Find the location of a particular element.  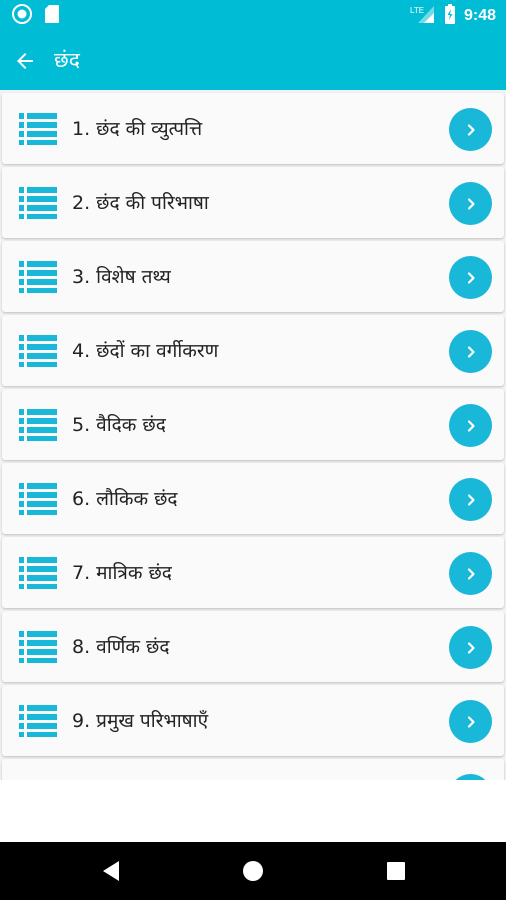

list-item: 7. मात्रिक छंद is located at coordinates (253, 572).